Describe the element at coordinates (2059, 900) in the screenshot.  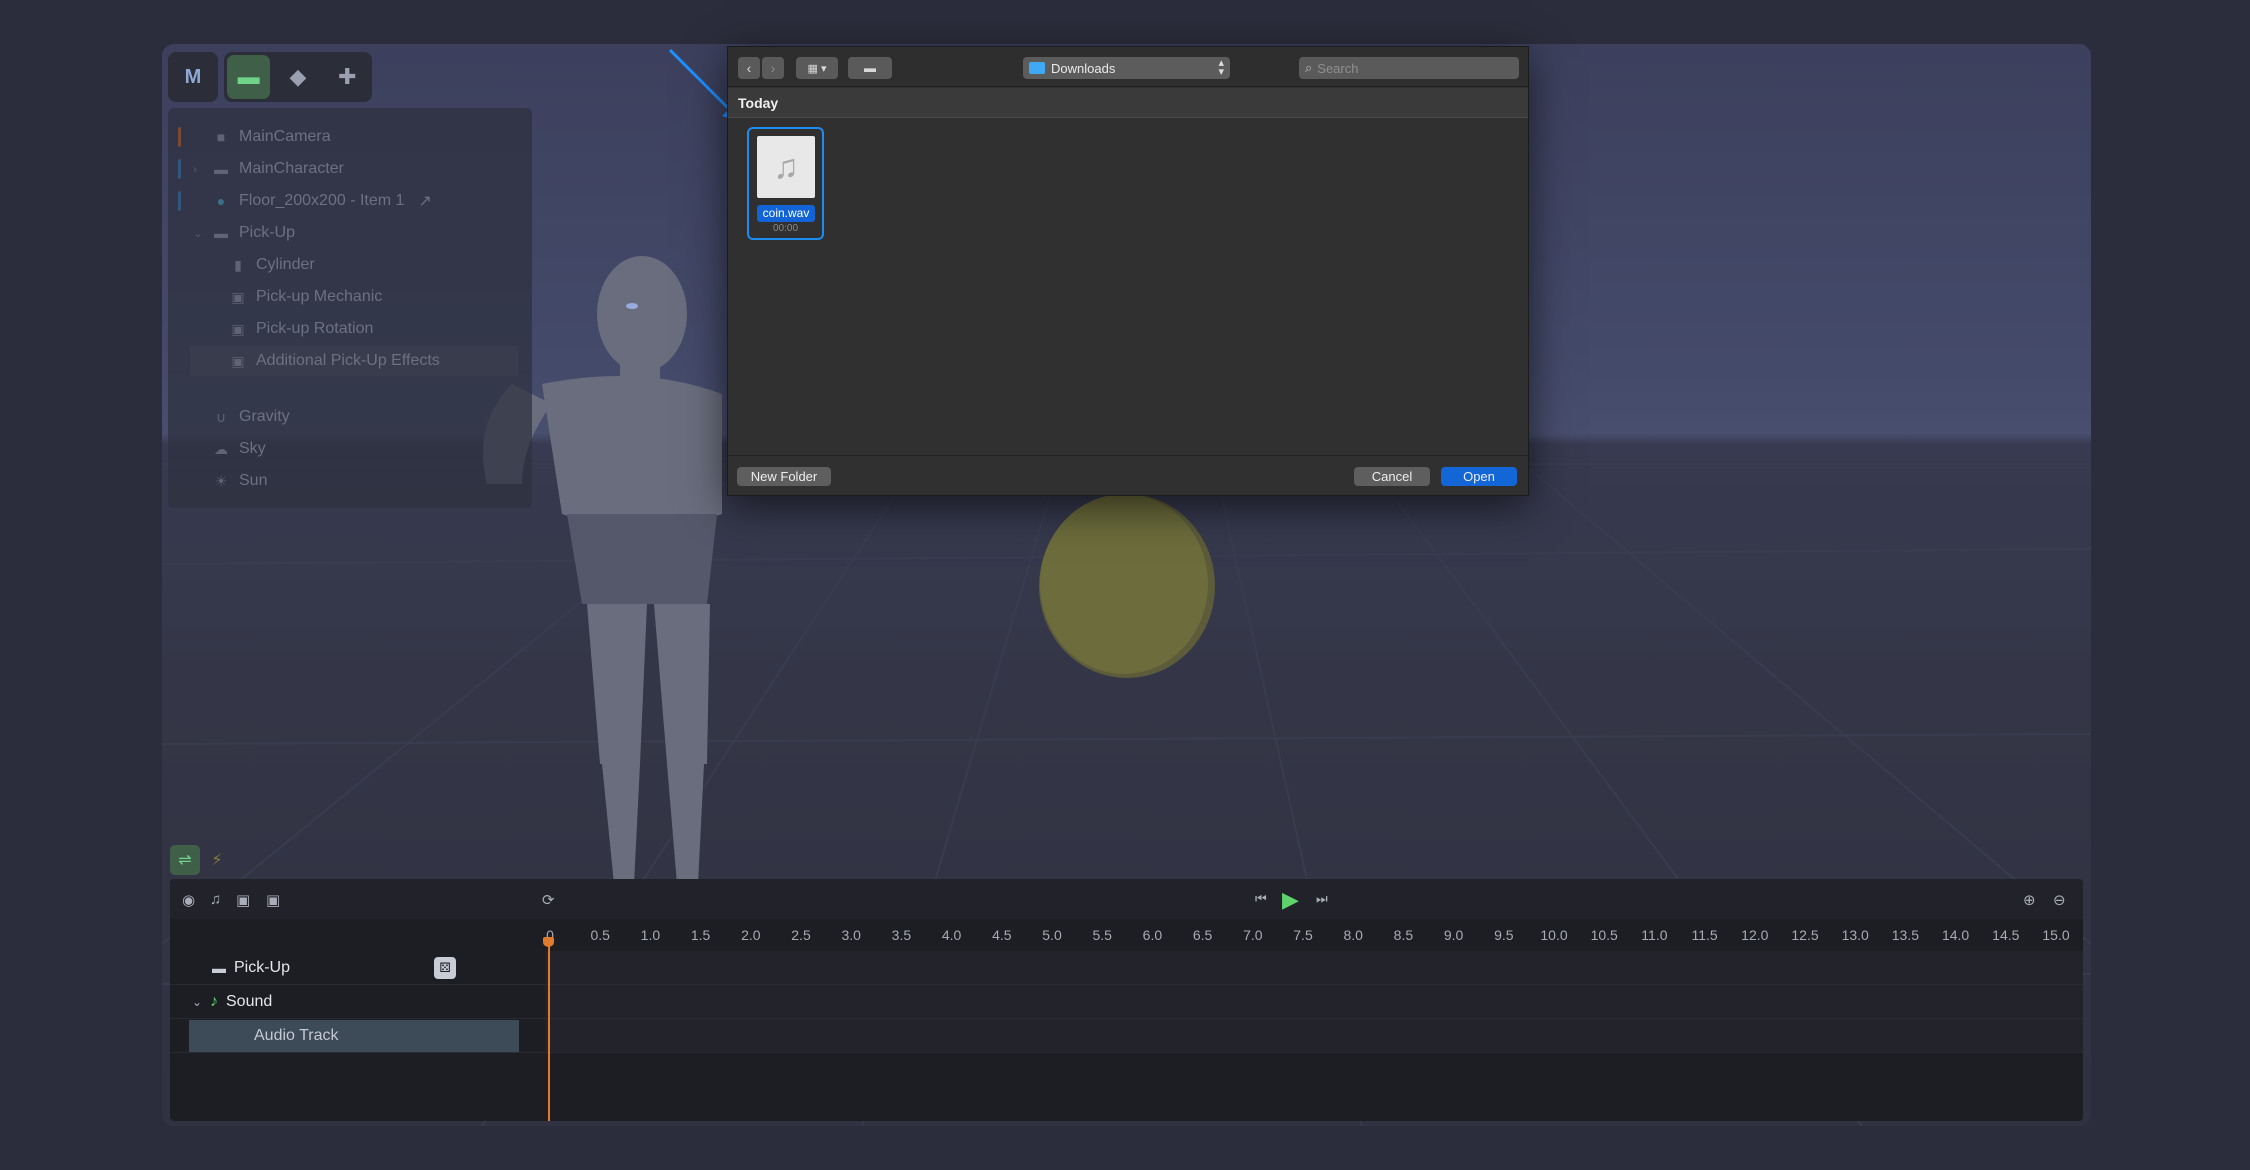
I see `zoom-out-icon: ⊖` at that location.